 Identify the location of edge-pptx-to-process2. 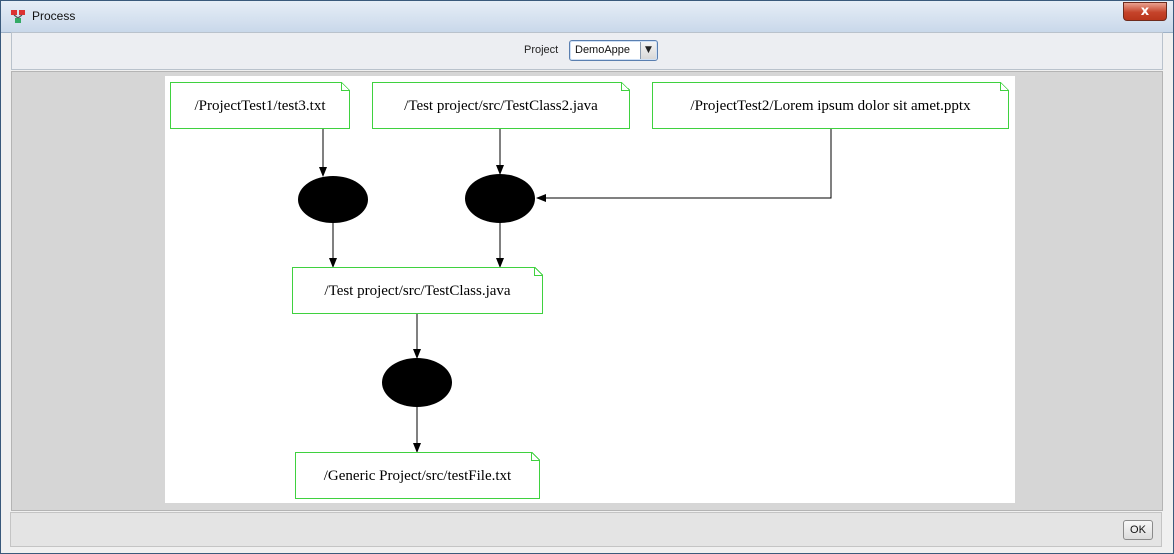
(684, 165).